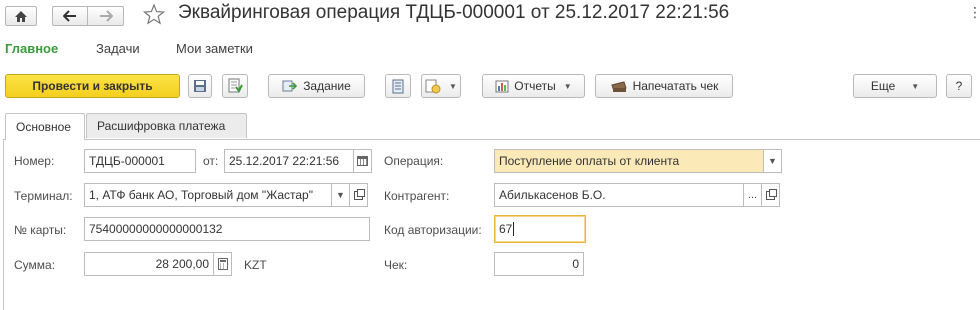  Describe the element at coordinates (502, 86) in the screenshot. I see `bar-chart-icon` at that location.